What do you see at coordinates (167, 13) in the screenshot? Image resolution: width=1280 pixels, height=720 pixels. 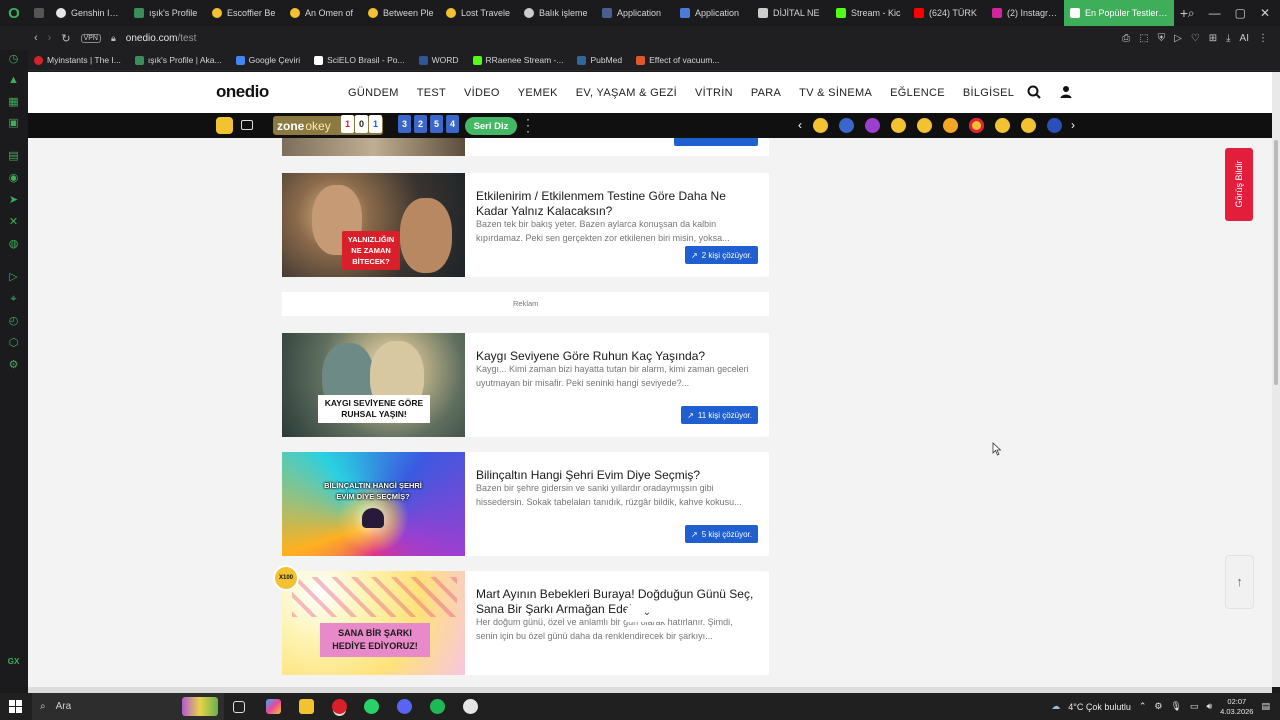 I see `browser-tab: ışık's Profile` at bounding box center [167, 13].